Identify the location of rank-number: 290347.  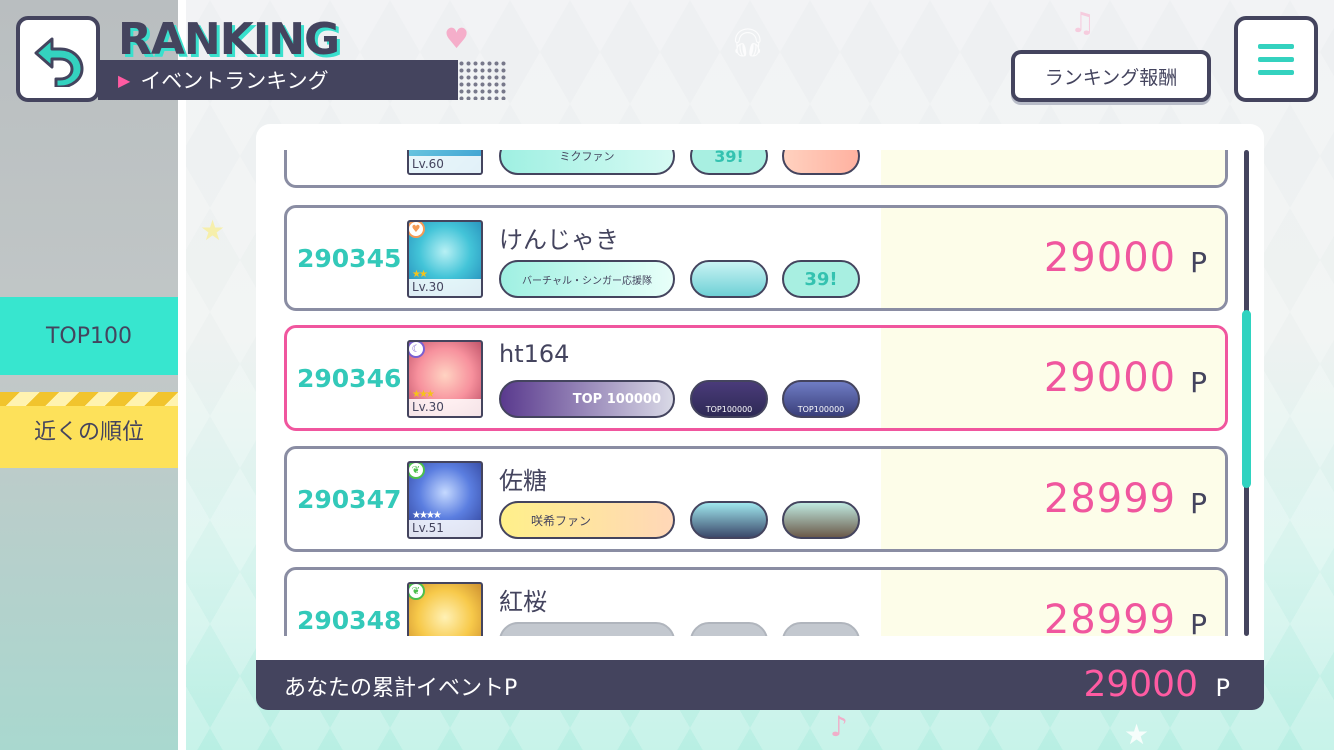
(349, 499).